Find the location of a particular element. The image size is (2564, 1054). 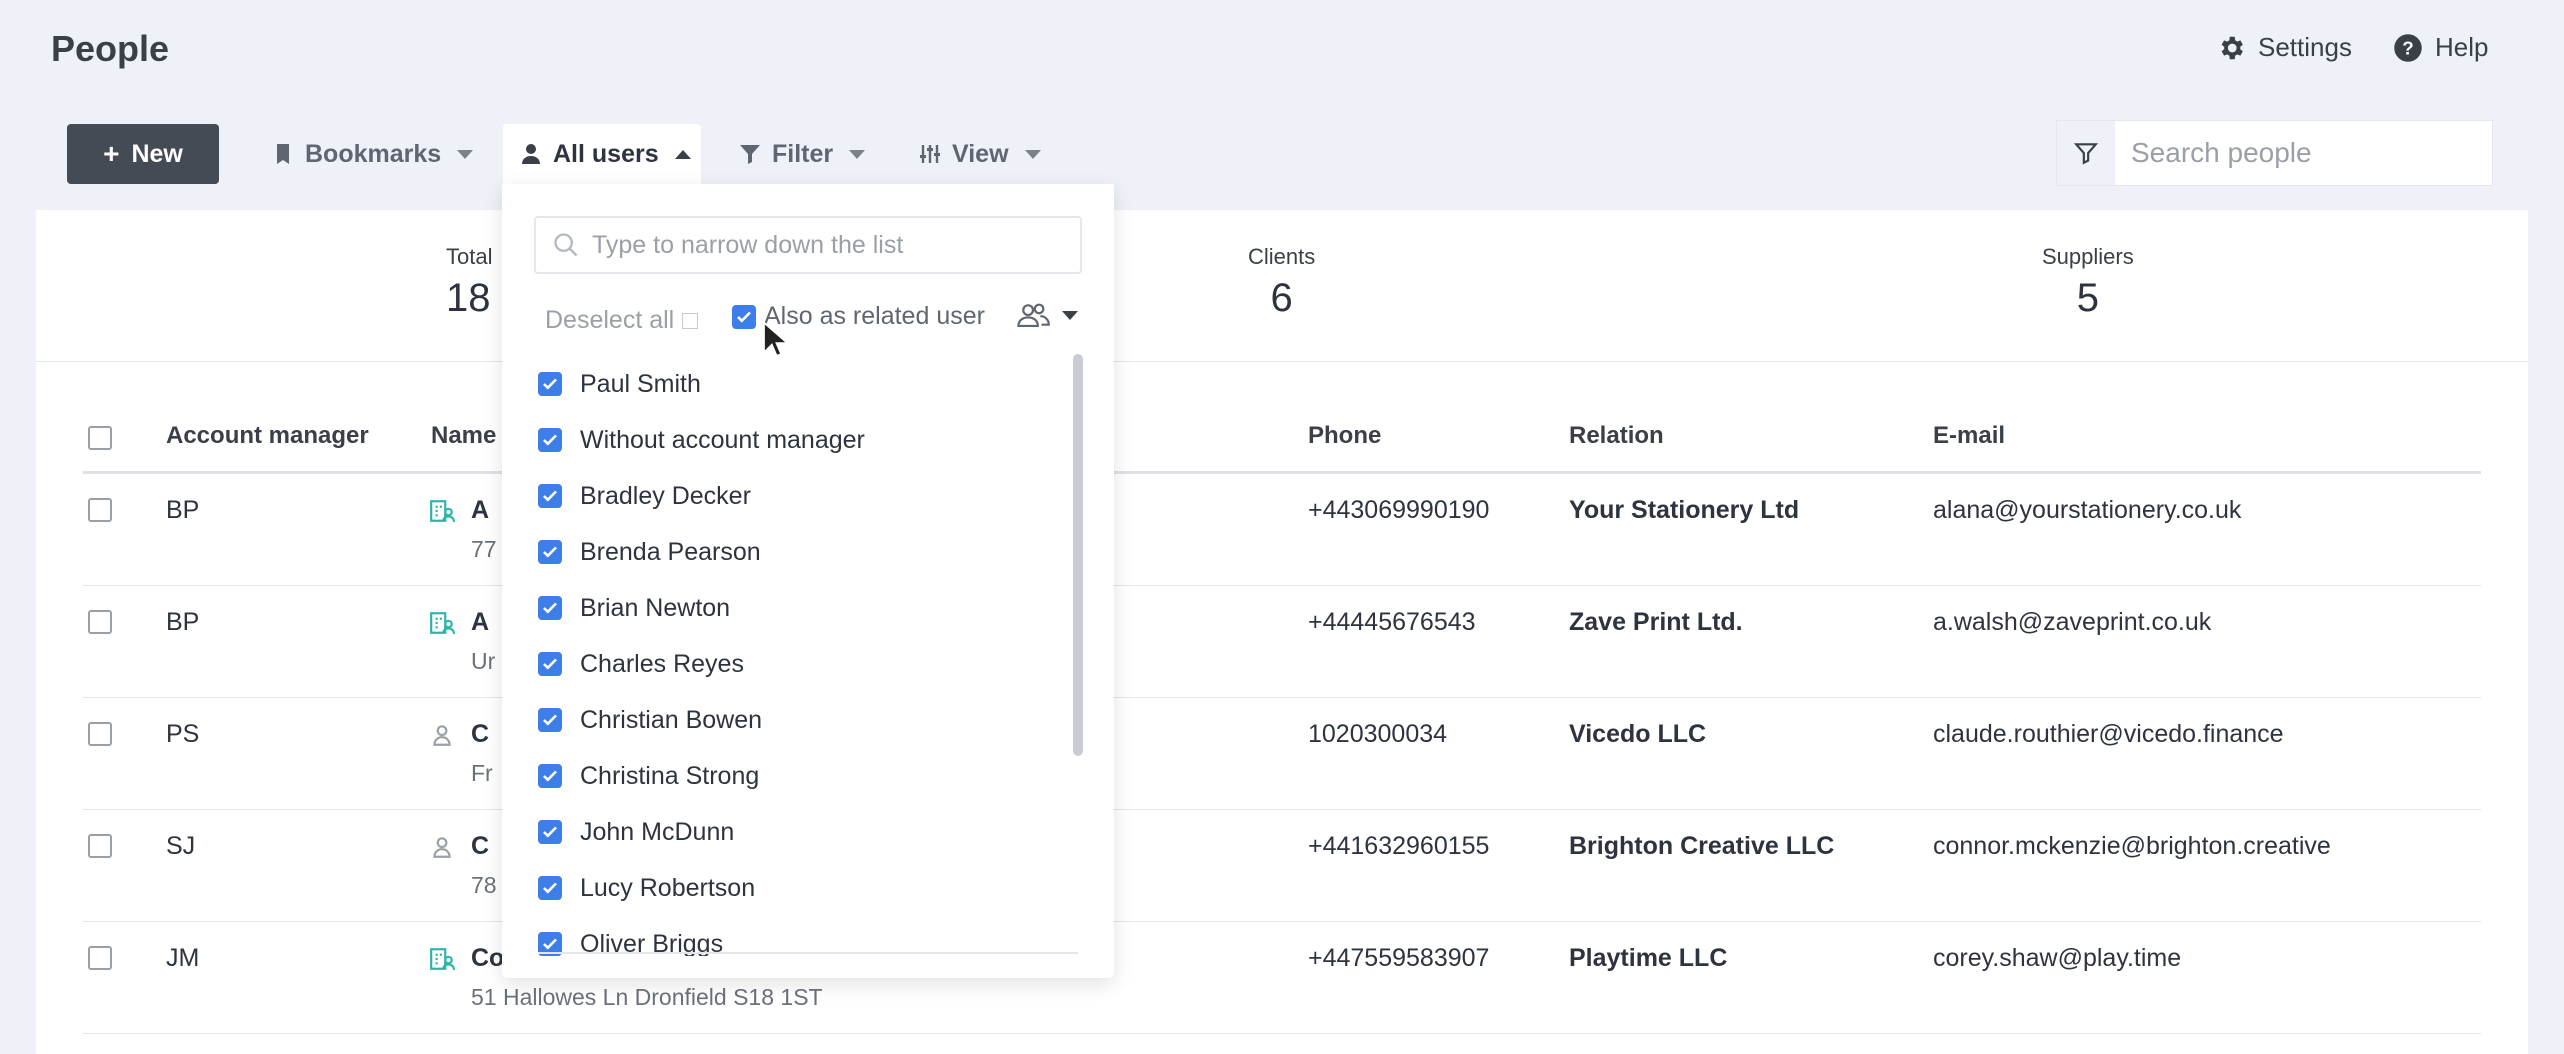

account-manager-initials: BP is located at coordinates (183, 622).